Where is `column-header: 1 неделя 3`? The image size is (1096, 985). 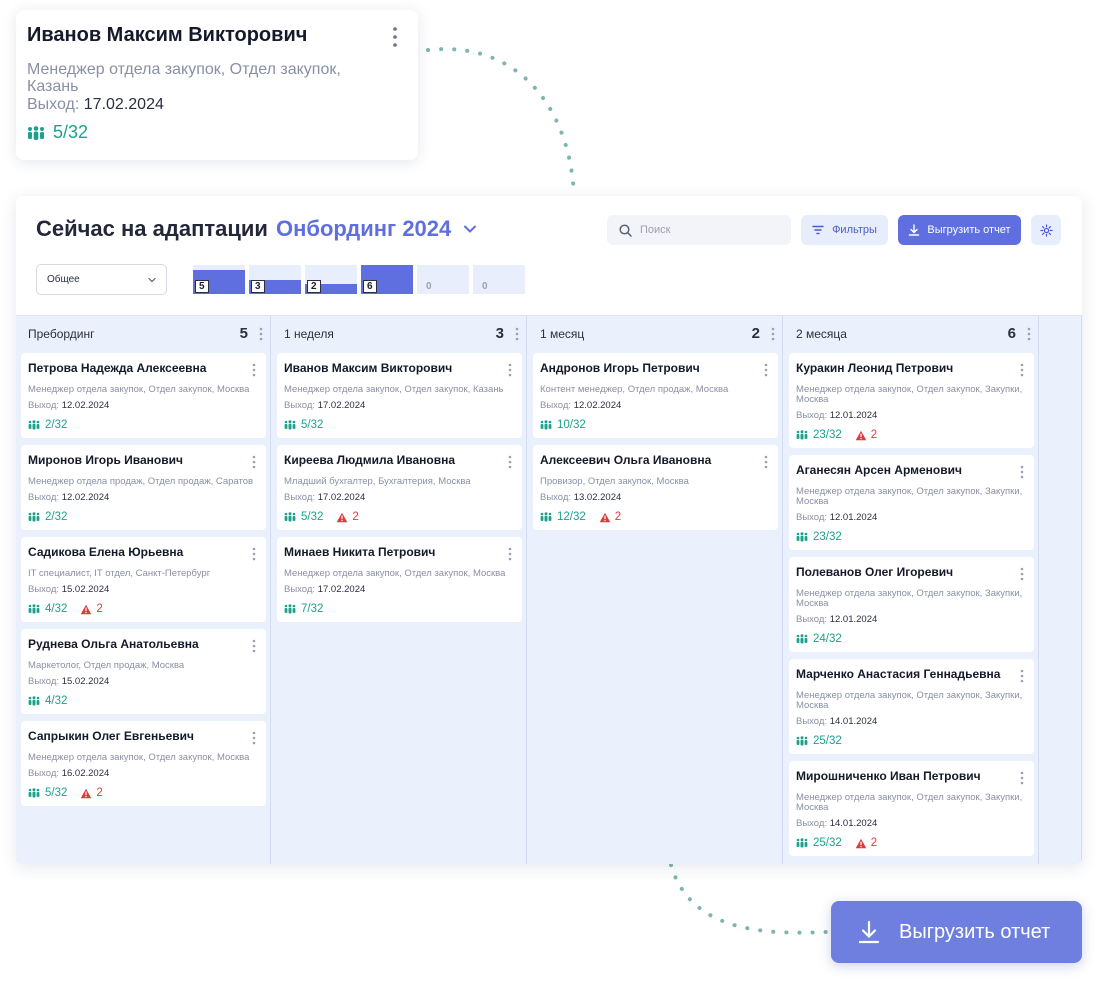
column-header: 1 неделя 3 is located at coordinates (399, 333).